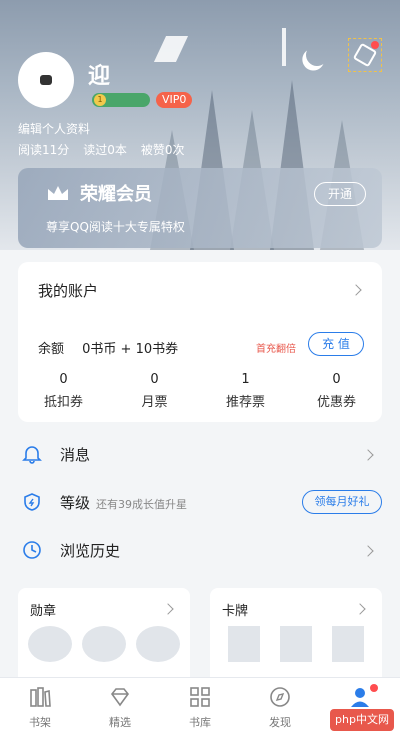  Describe the element at coordinates (63, 402) in the screenshot. I see `coupon-label: 抵扣券` at that location.